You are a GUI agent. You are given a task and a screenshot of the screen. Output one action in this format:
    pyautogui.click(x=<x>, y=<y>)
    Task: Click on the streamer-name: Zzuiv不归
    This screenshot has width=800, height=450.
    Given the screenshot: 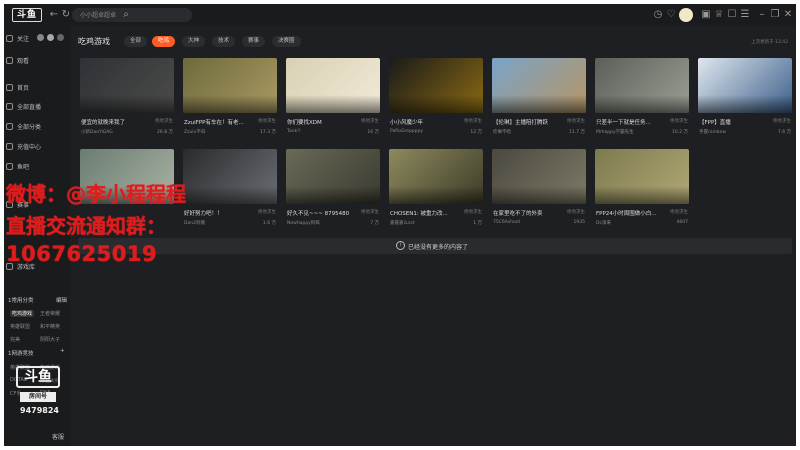 What is the action you would take?
    pyautogui.click(x=194, y=132)
    